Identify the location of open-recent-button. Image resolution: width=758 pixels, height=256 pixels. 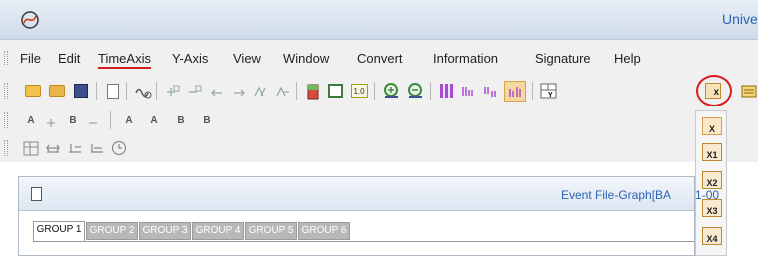
(57, 91).